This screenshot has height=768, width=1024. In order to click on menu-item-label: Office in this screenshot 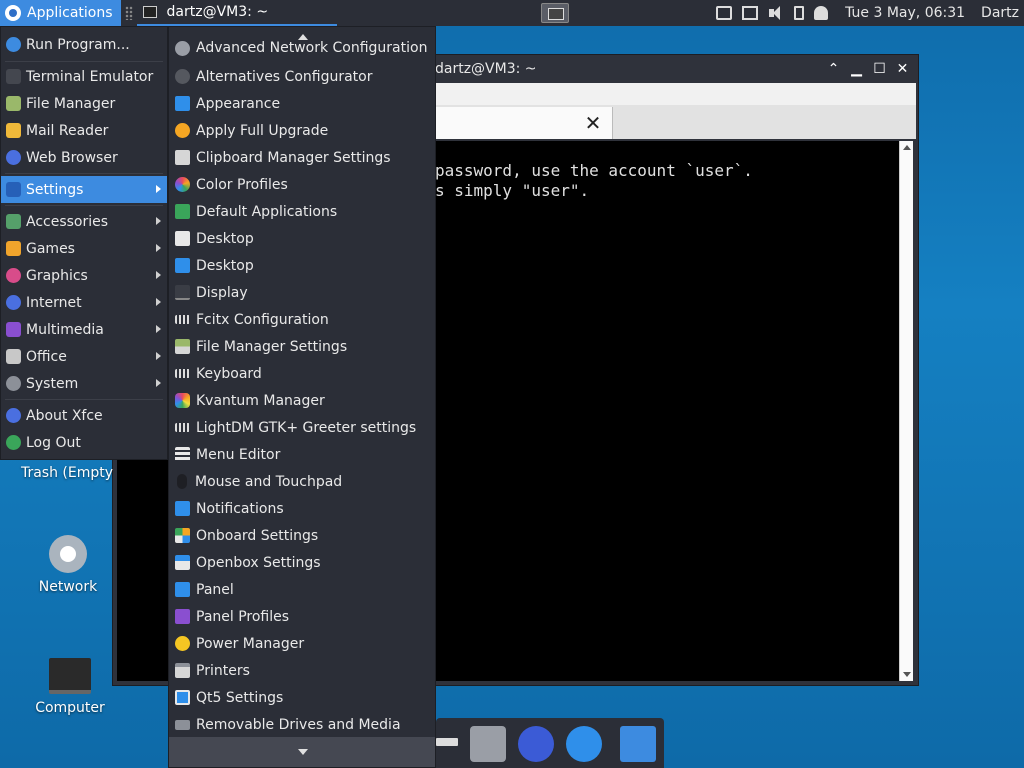, I will do `click(46, 356)`.